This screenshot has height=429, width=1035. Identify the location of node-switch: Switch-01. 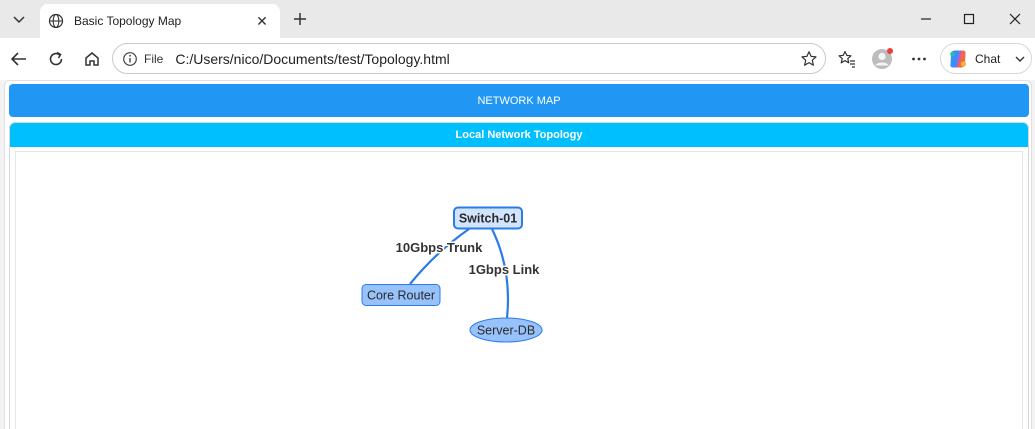
(488, 218).